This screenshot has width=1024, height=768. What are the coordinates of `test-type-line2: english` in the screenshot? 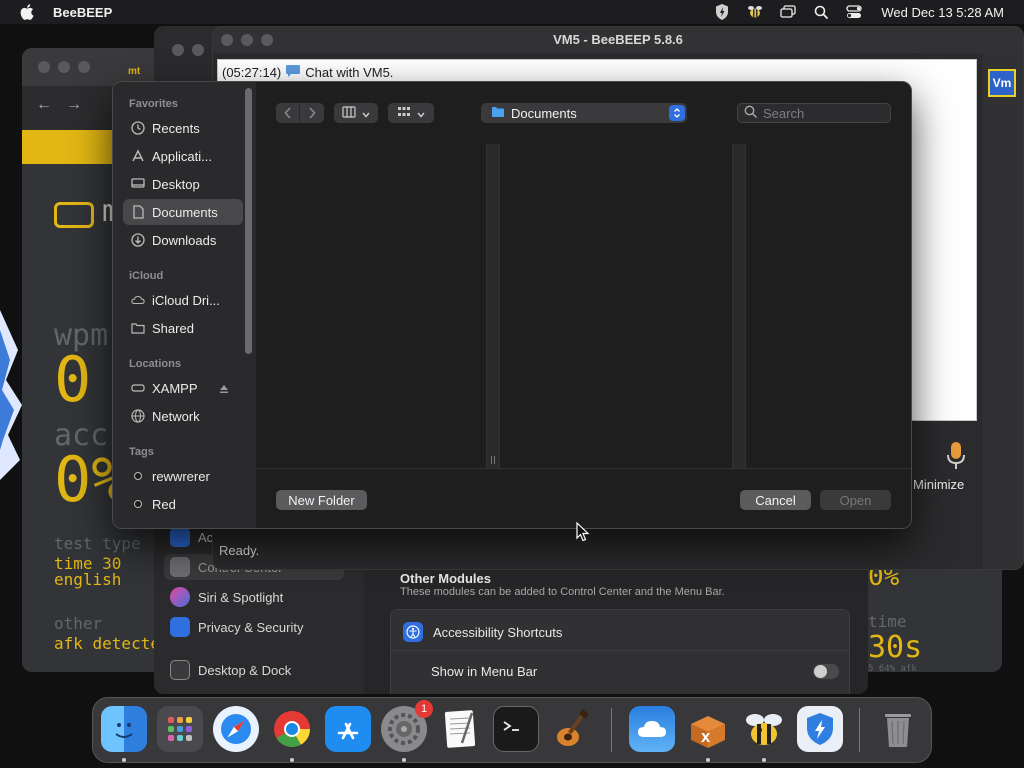 It's located at (88, 579).